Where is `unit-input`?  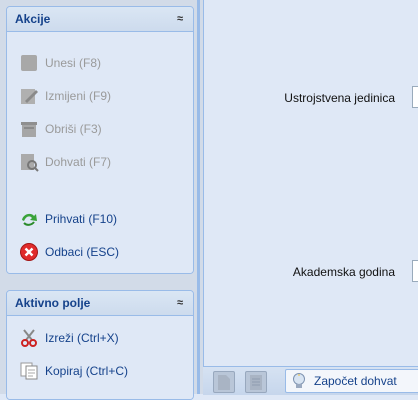 unit-input is located at coordinates (415, 97).